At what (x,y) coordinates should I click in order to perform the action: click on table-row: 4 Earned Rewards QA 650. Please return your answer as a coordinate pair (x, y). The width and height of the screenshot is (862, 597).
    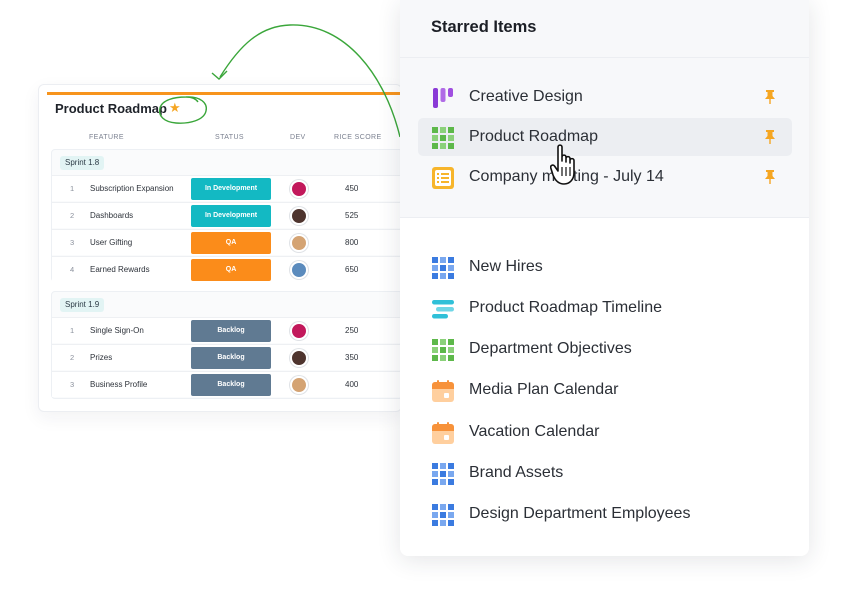
    Looking at the image, I should click on (228, 269).